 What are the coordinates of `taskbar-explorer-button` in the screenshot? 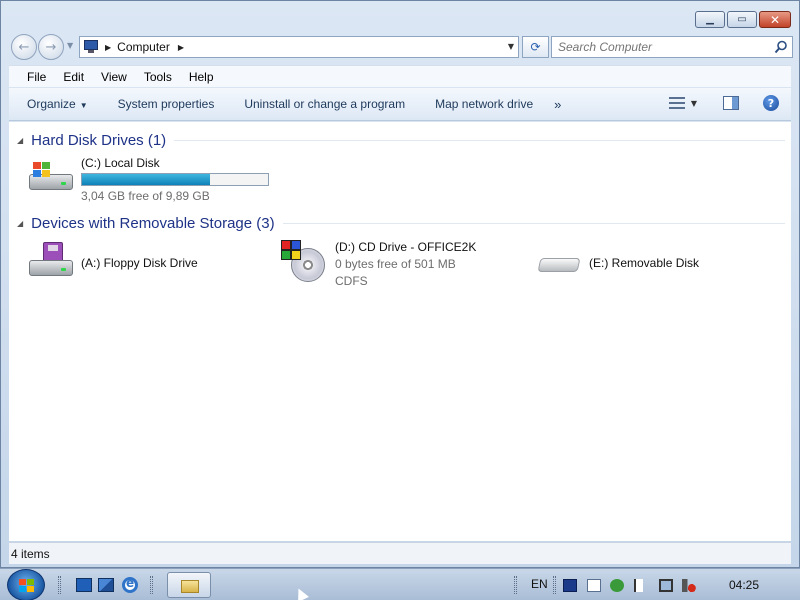 It's located at (189, 585).